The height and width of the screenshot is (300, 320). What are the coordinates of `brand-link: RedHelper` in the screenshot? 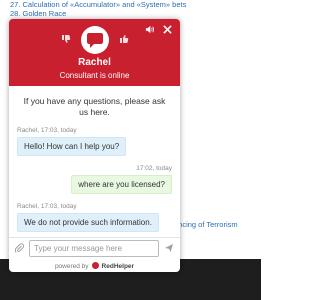 It's located at (118, 266).